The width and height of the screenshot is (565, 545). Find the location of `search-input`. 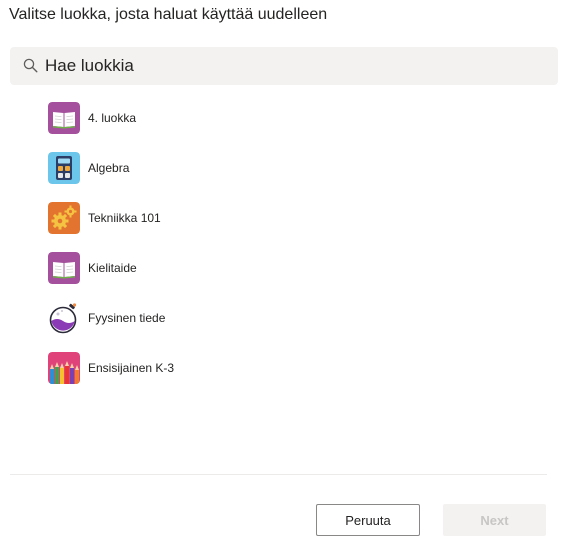

search-input is located at coordinates (294, 66).